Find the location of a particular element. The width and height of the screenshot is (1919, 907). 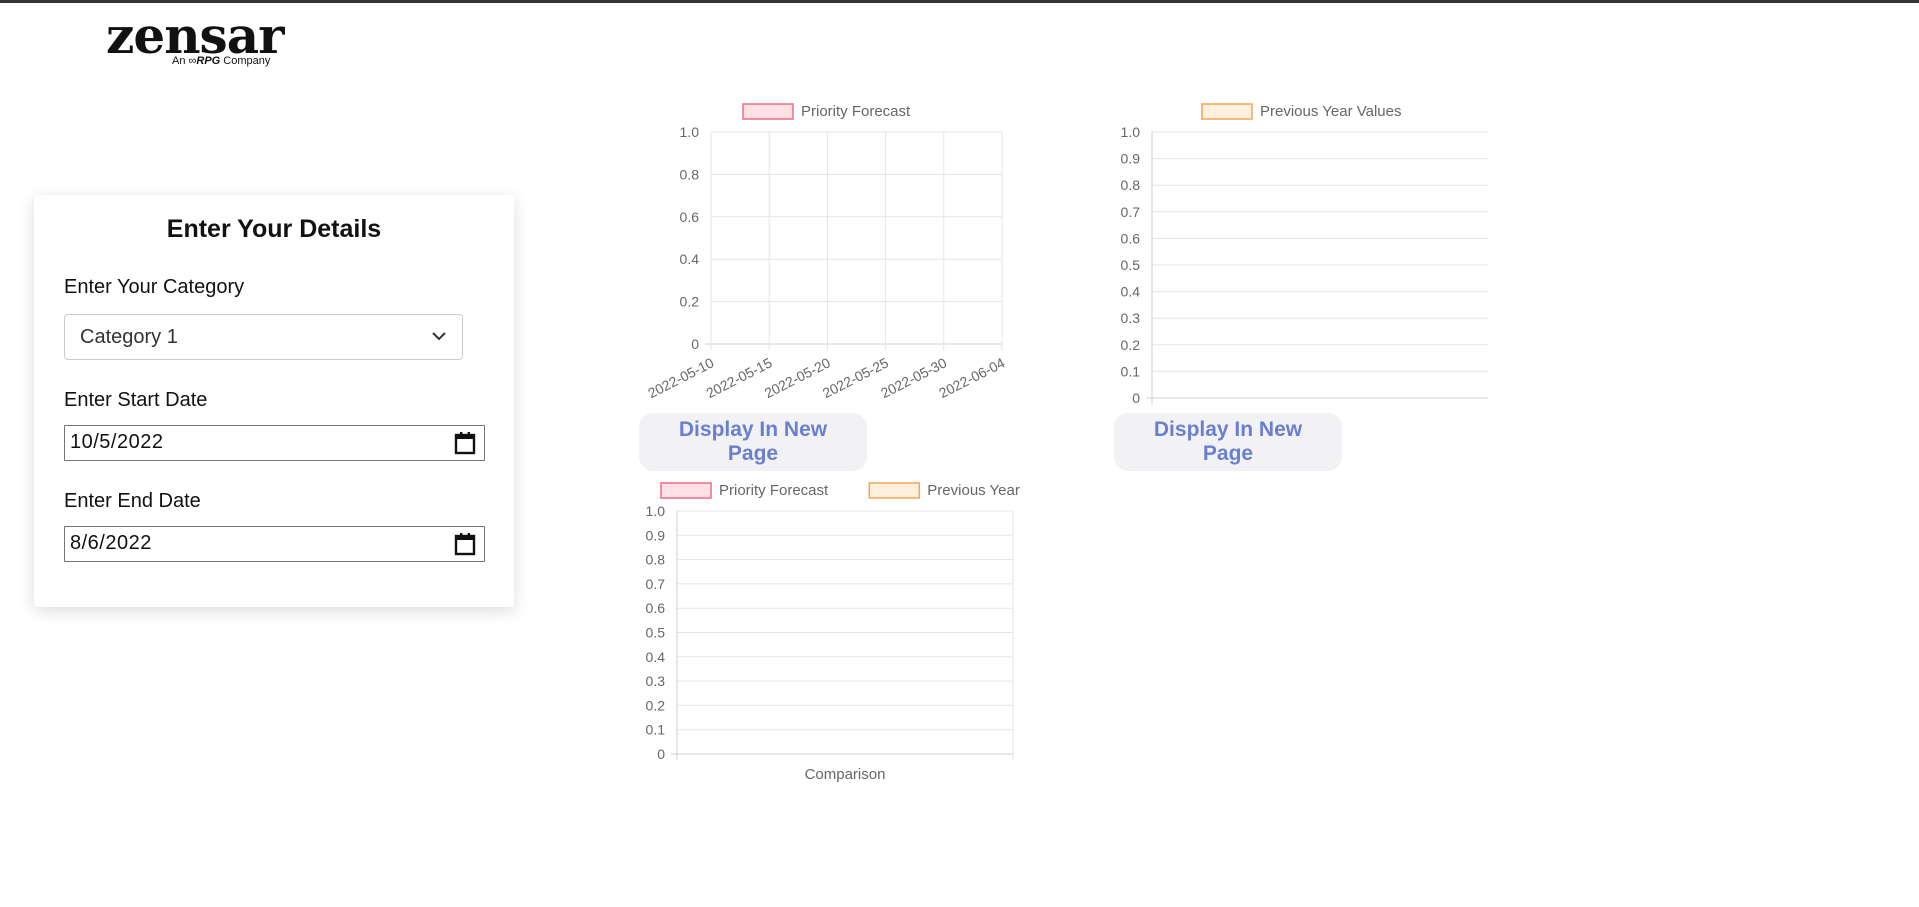

start-date-input: 10/5/2022 is located at coordinates (274, 443).